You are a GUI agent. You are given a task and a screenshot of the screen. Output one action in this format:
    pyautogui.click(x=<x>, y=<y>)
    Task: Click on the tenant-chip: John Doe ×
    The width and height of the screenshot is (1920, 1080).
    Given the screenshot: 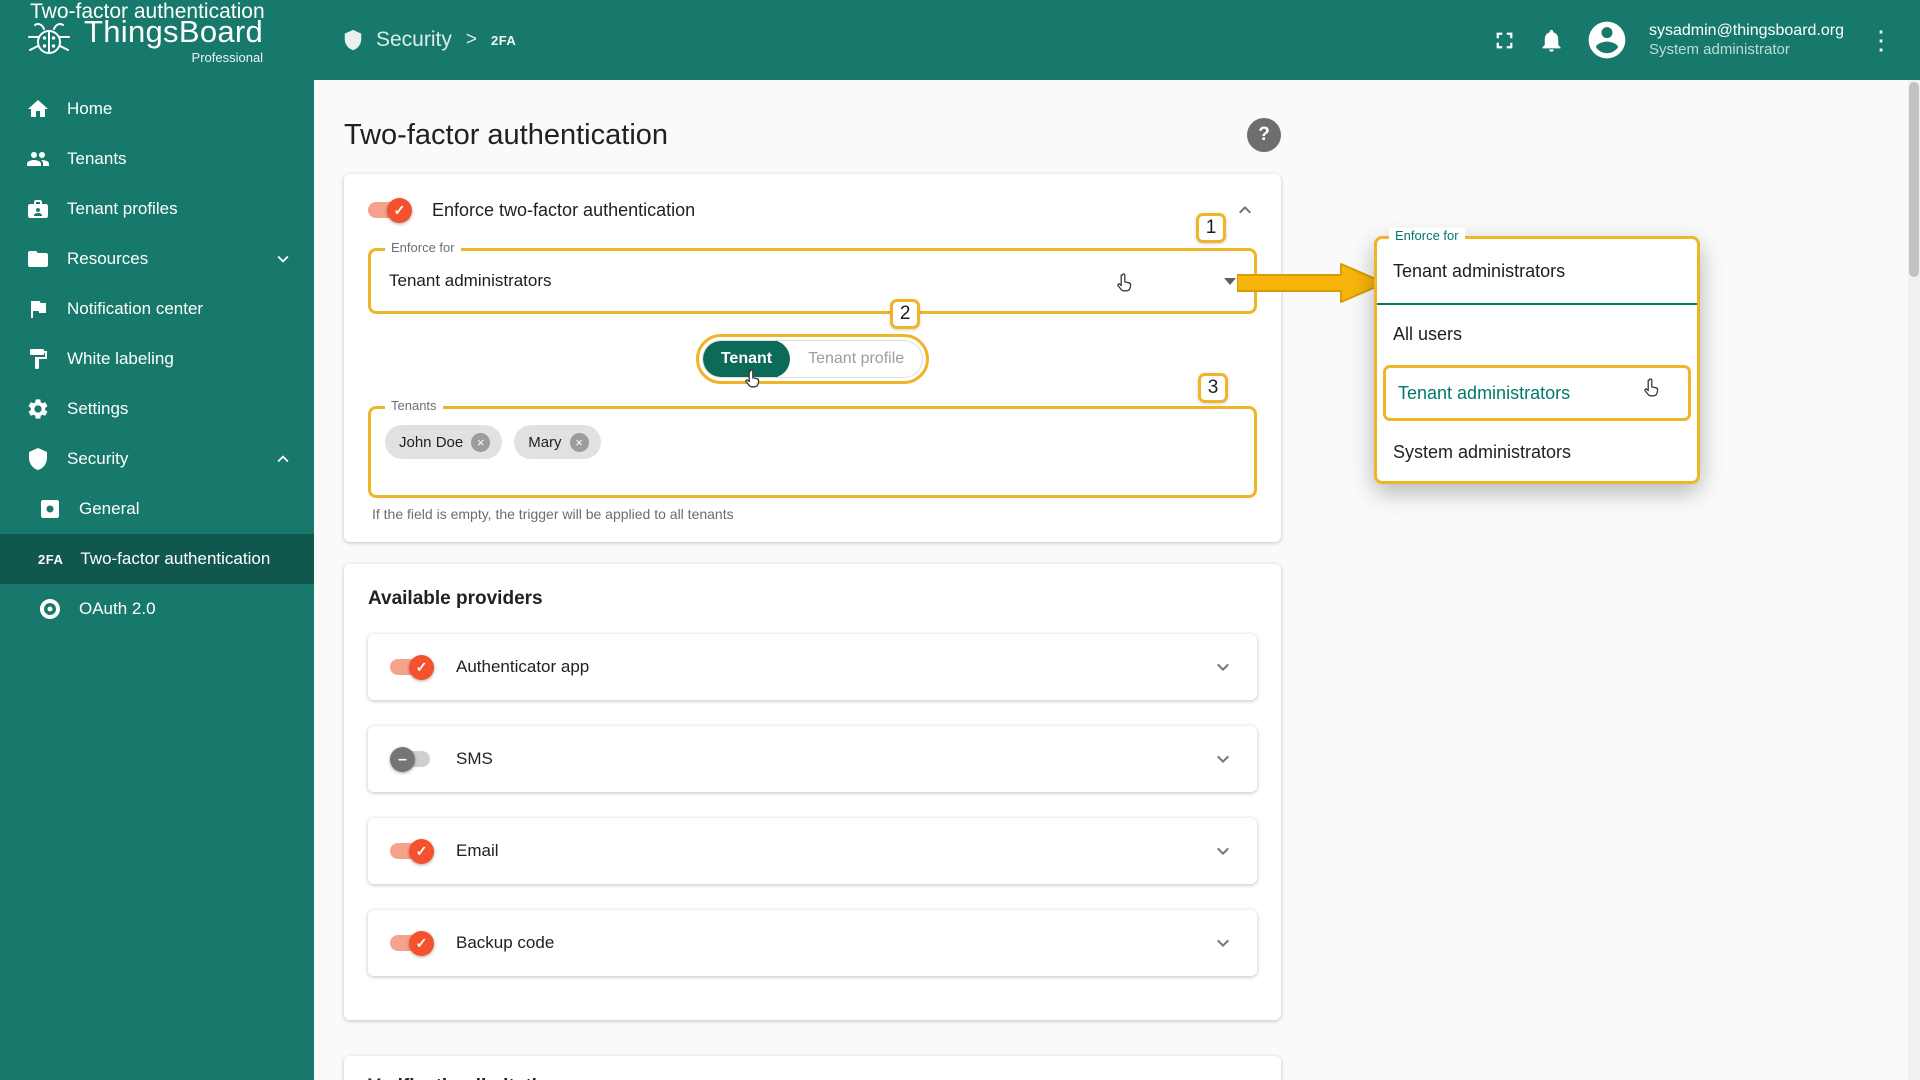 What is the action you would take?
    pyautogui.click(x=444, y=442)
    